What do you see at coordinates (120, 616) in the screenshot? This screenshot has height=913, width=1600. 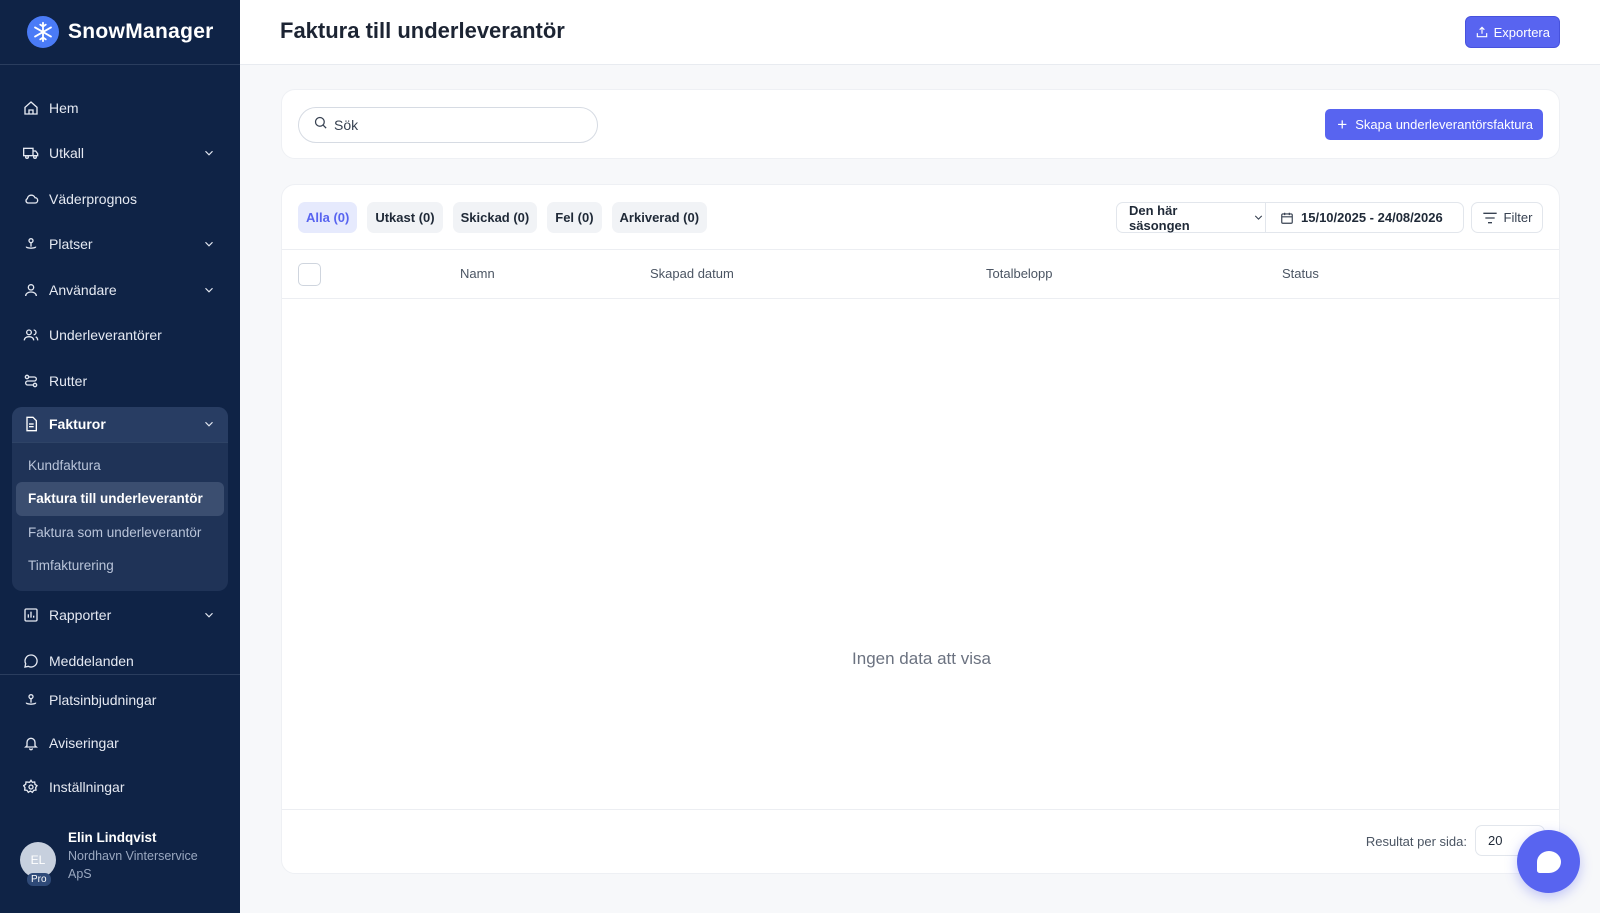 I see `sidebar-item-rapporter: Rapporter` at bounding box center [120, 616].